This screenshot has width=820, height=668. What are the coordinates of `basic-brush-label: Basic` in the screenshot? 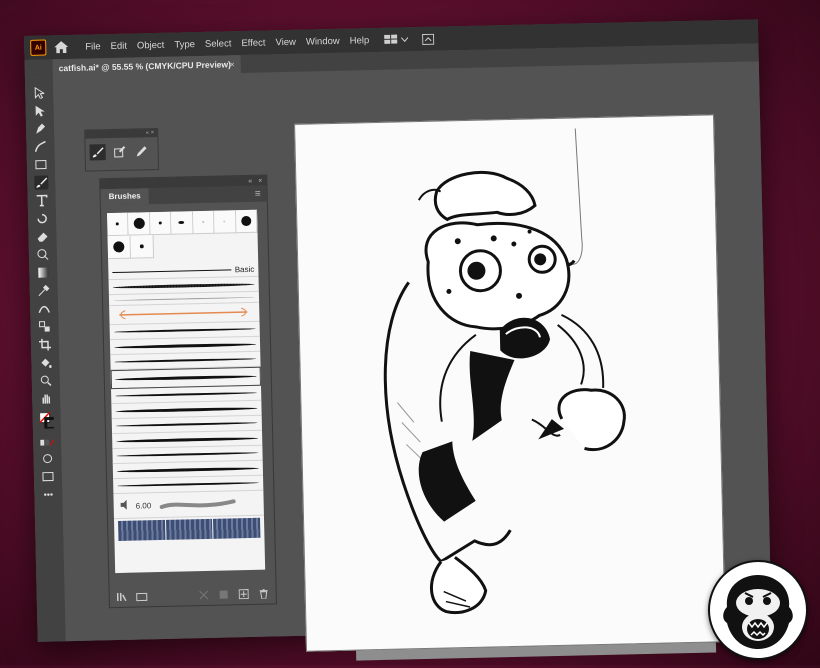 It's located at (243, 269).